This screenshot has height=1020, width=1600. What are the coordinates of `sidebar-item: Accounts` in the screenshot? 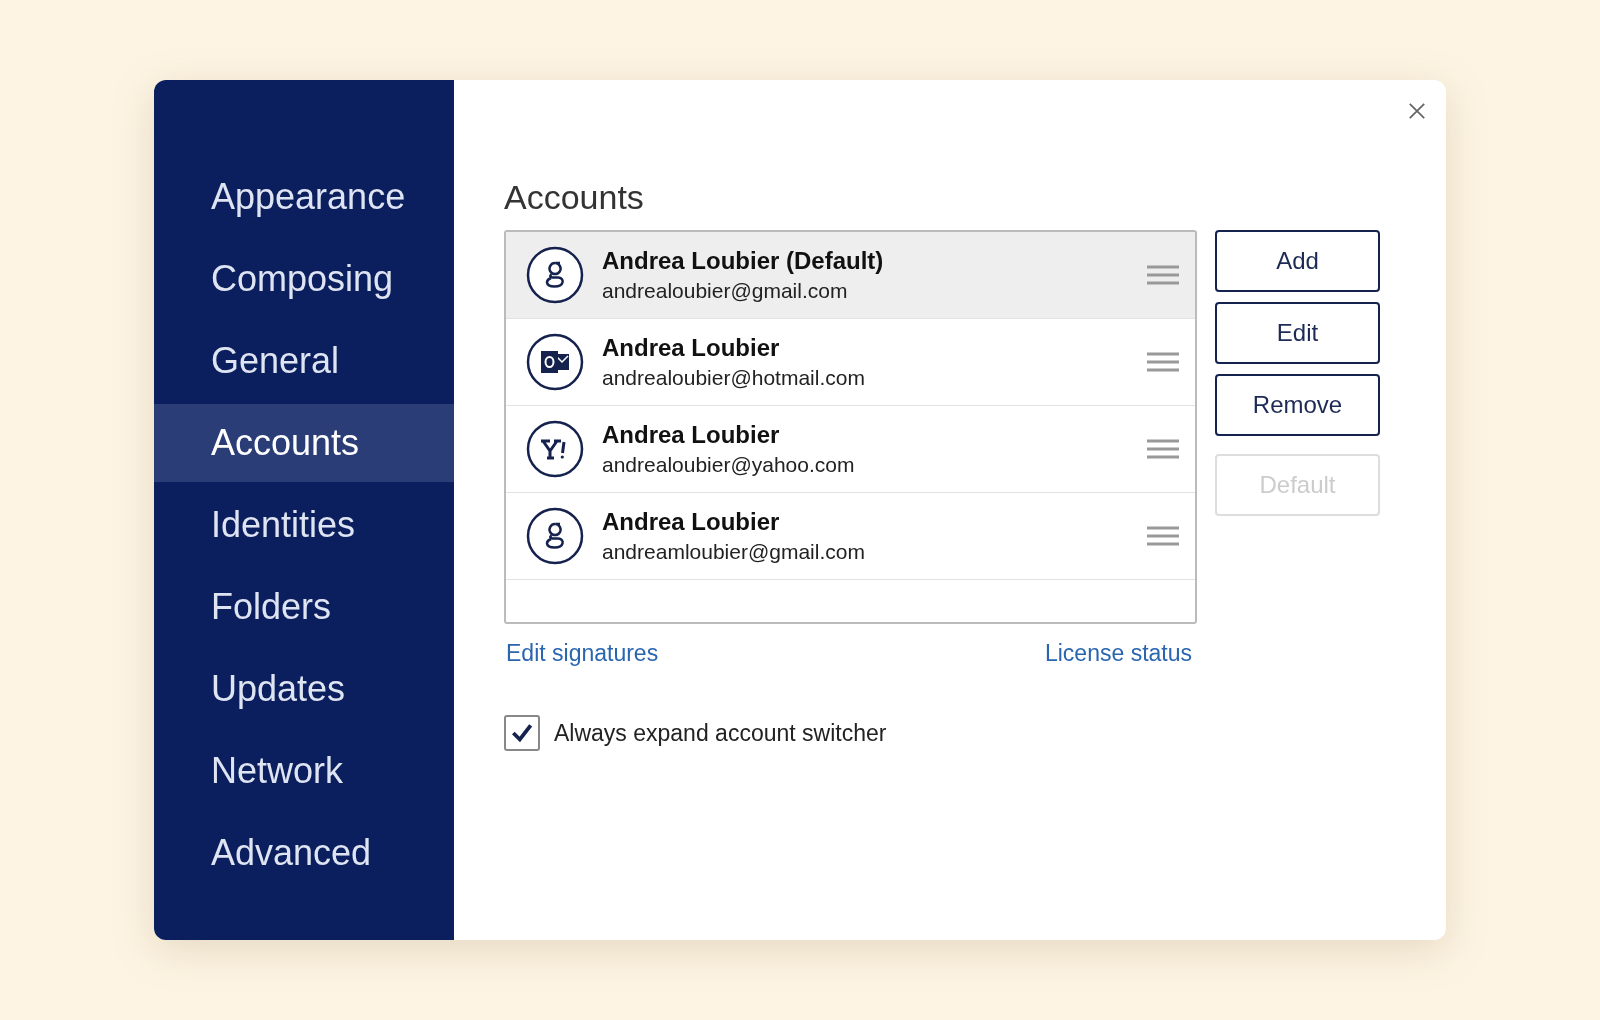 It's located at (304, 443).